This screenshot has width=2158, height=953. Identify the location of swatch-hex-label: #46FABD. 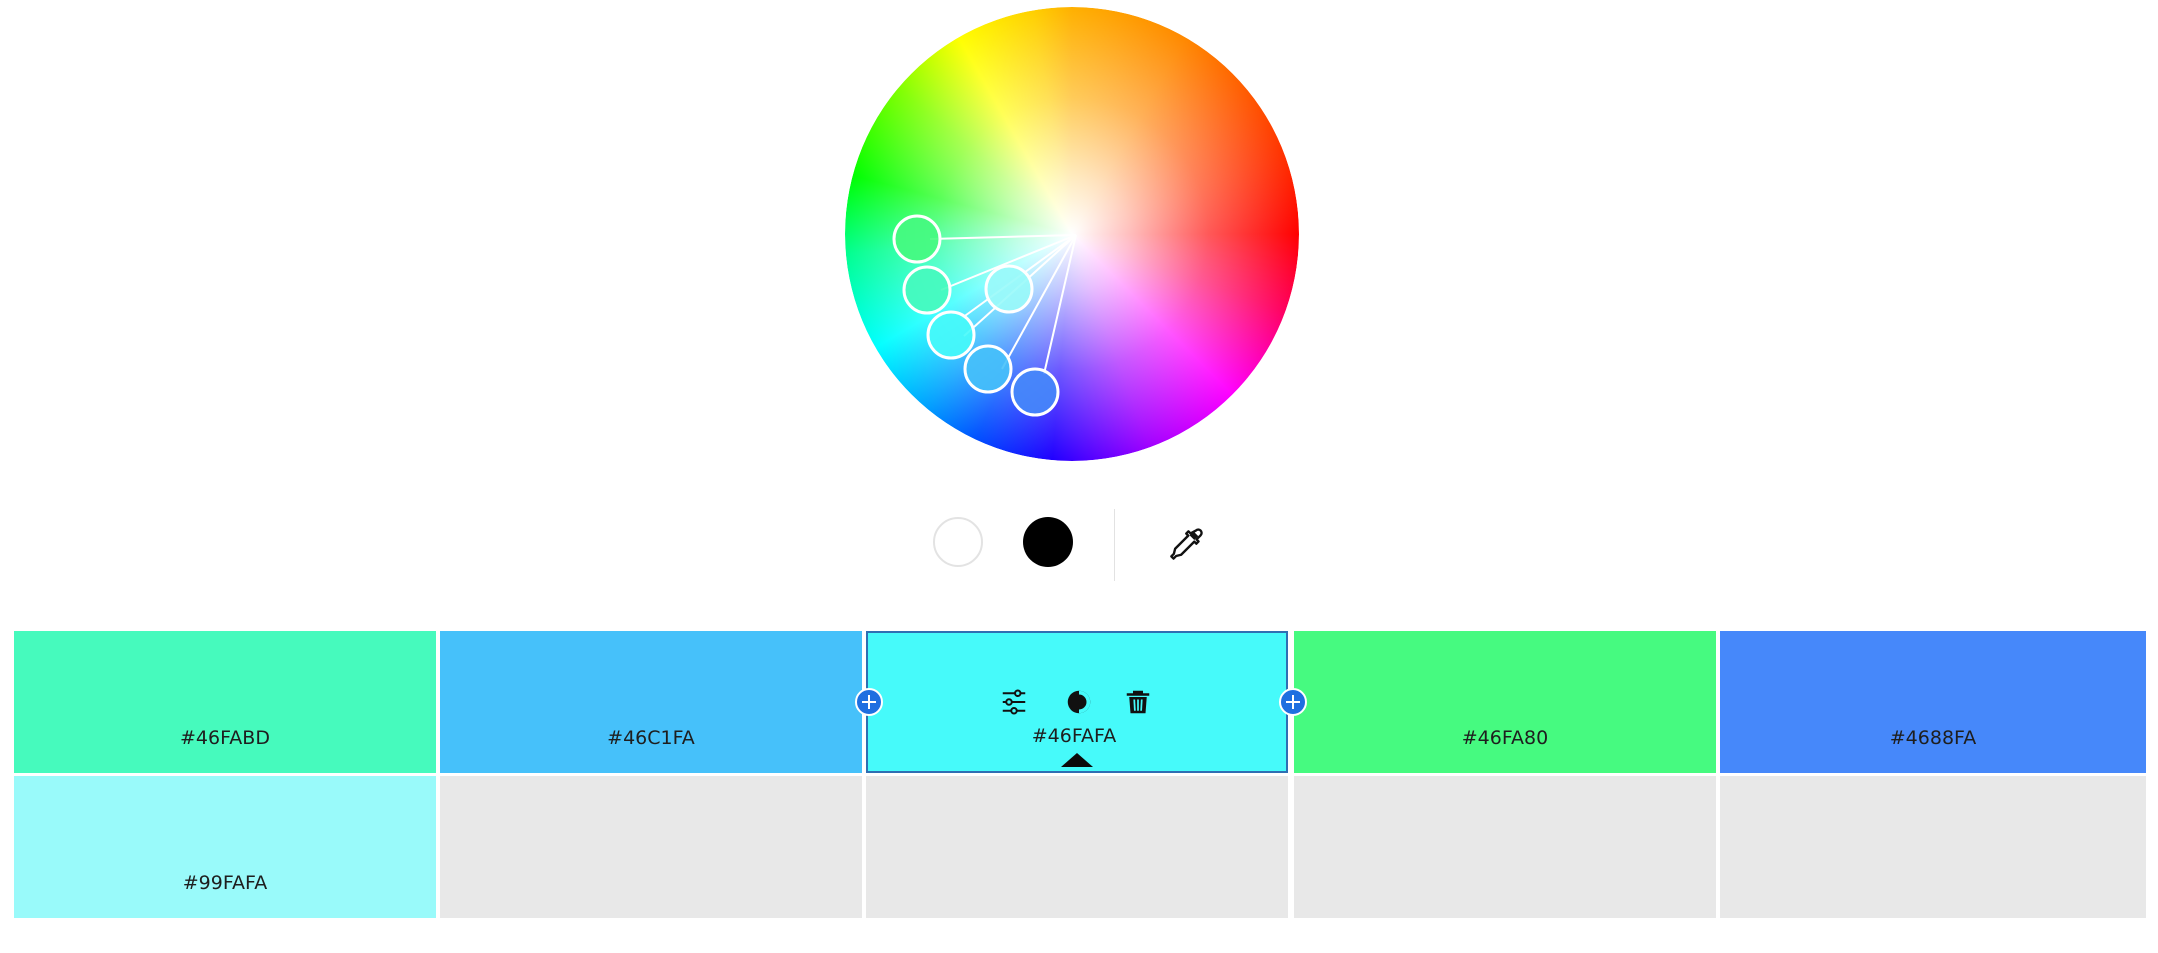
(225, 738).